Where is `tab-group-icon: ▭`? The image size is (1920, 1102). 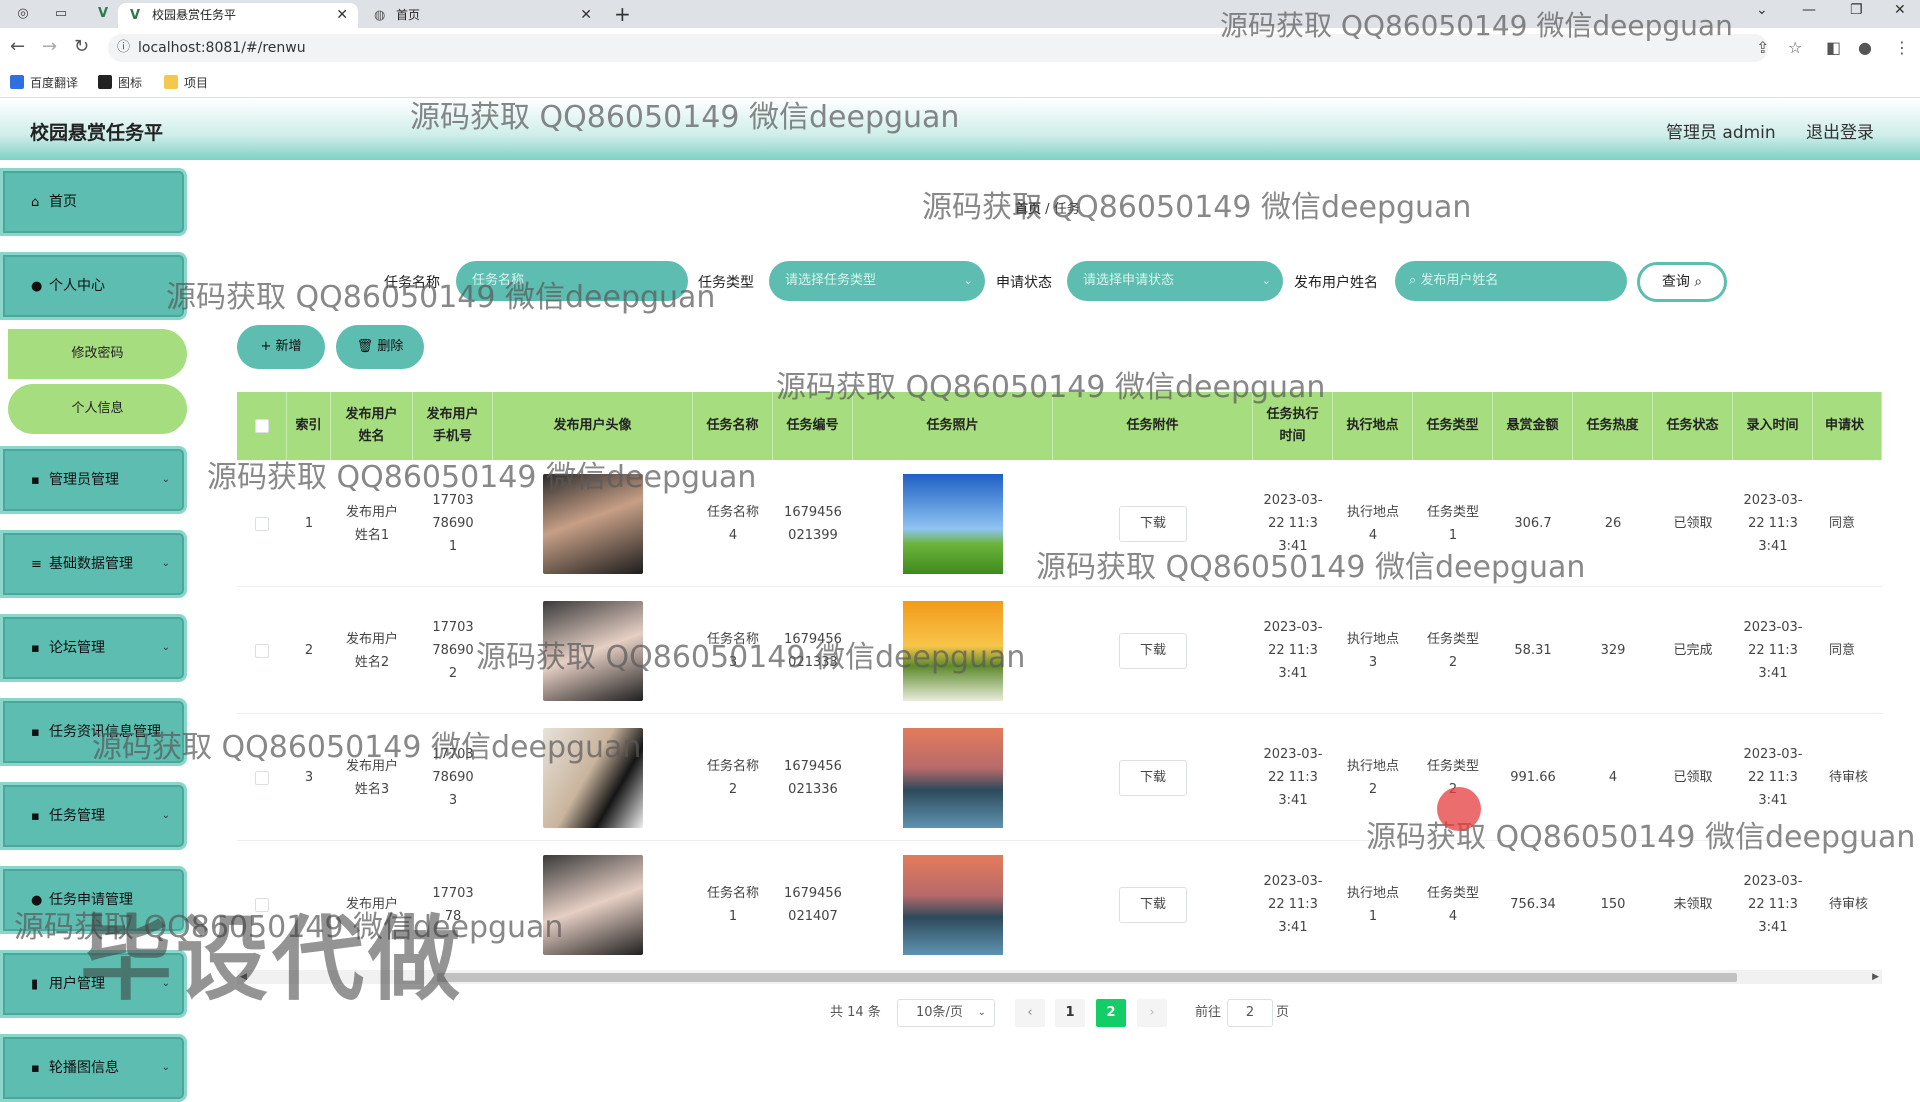 tab-group-icon: ▭ is located at coordinates (61, 14).